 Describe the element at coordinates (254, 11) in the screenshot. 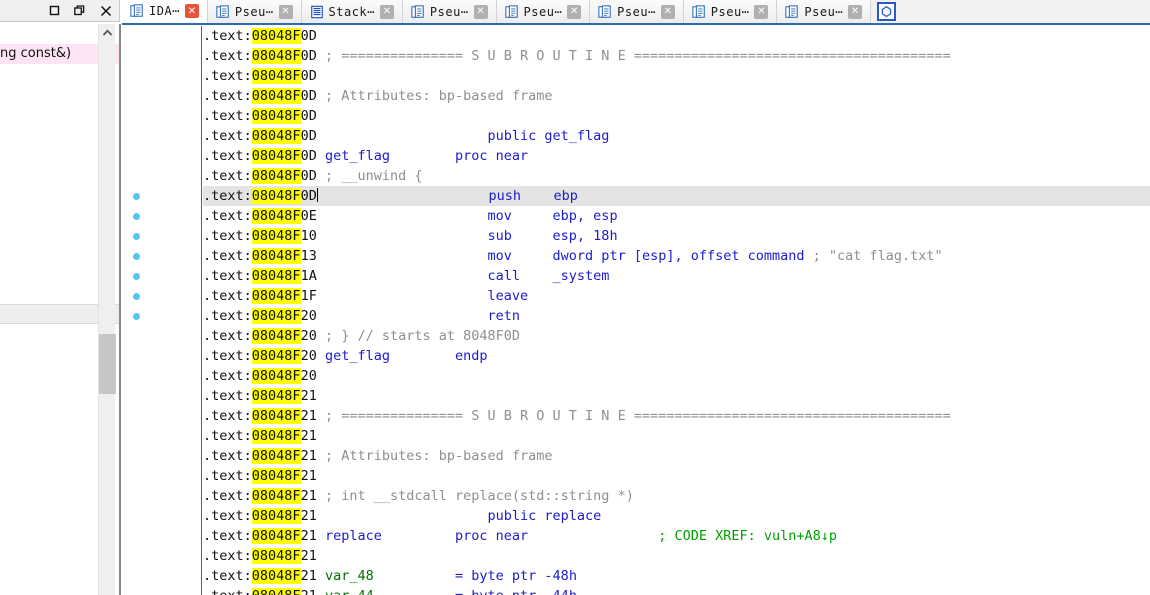

I see `tab-1: Pseu⋯ ✕` at that location.